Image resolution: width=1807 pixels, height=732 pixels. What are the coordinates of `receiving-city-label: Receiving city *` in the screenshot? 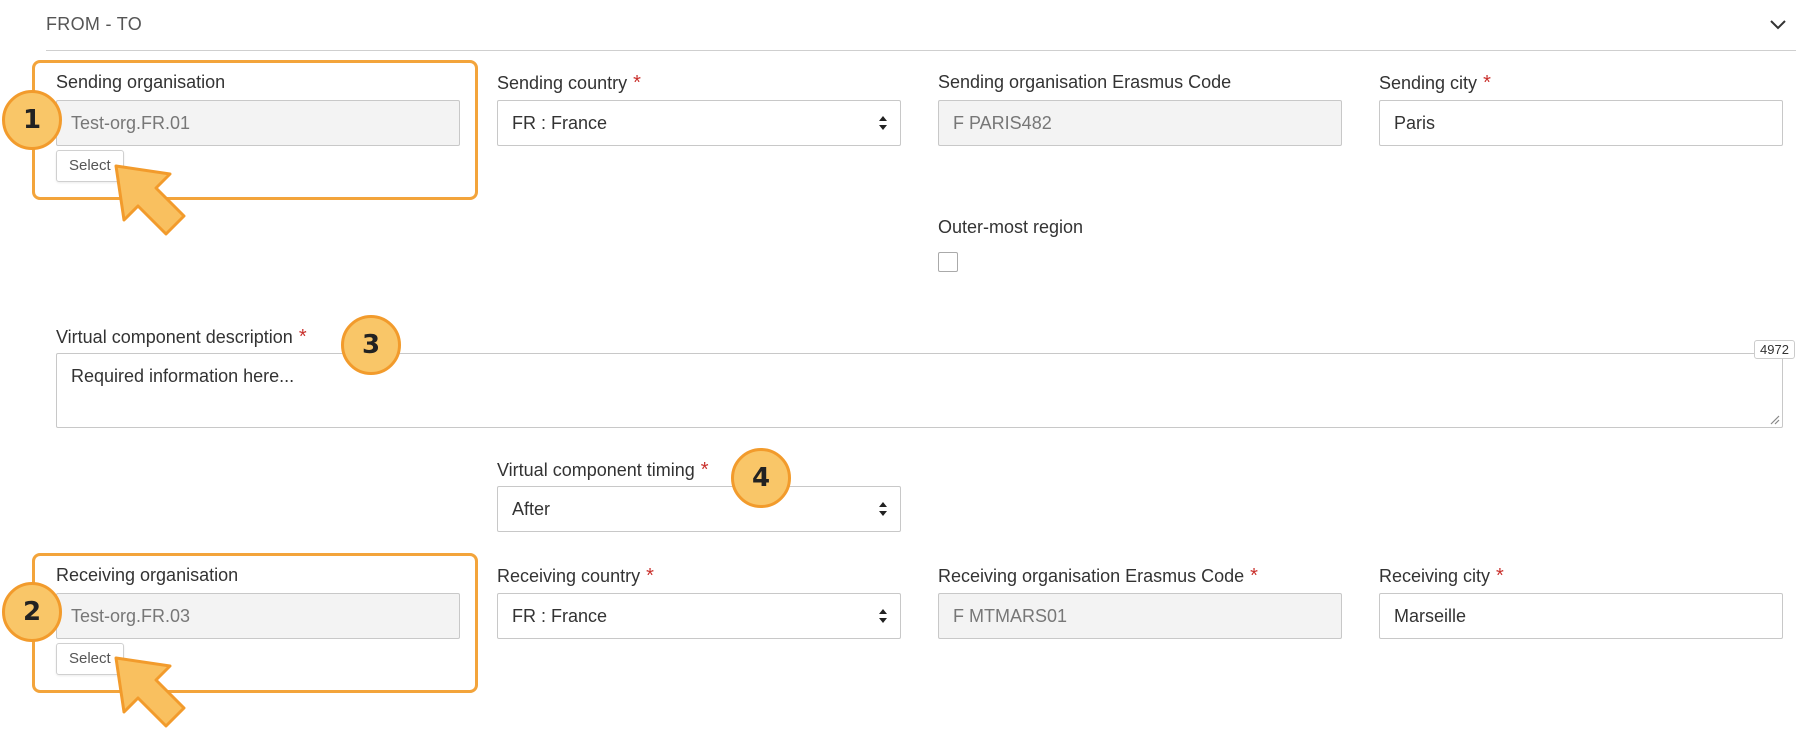 It's located at (1441, 576).